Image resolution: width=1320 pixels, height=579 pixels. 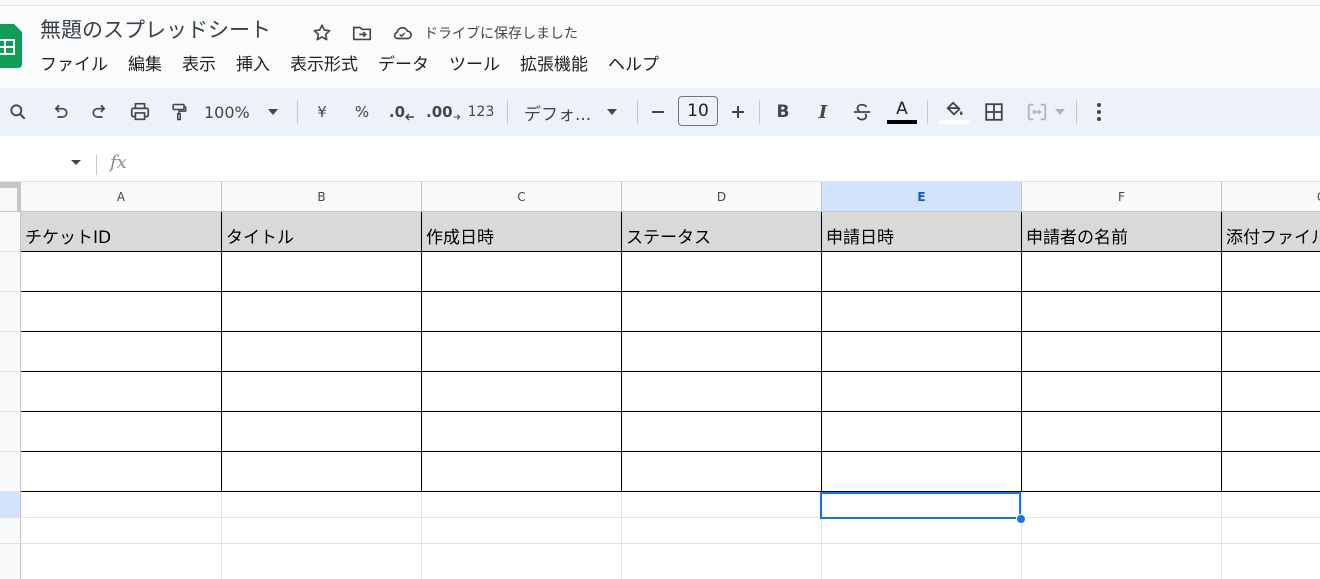 What do you see at coordinates (522, 352) in the screenshot?
I see `cell-c4` at bounding box center [522, 352].